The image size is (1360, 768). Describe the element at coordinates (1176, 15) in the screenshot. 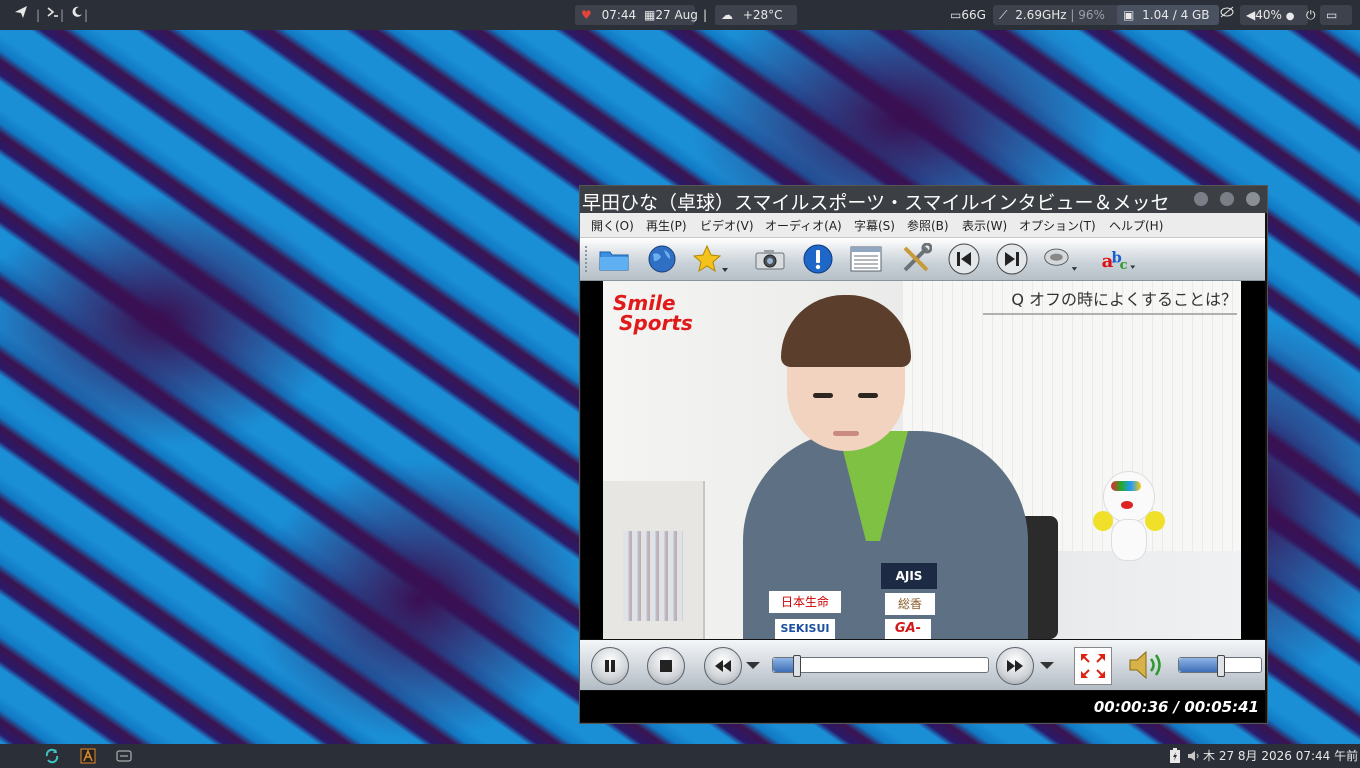

I see `memory-text: 1.04 / 4 GB` at that location.